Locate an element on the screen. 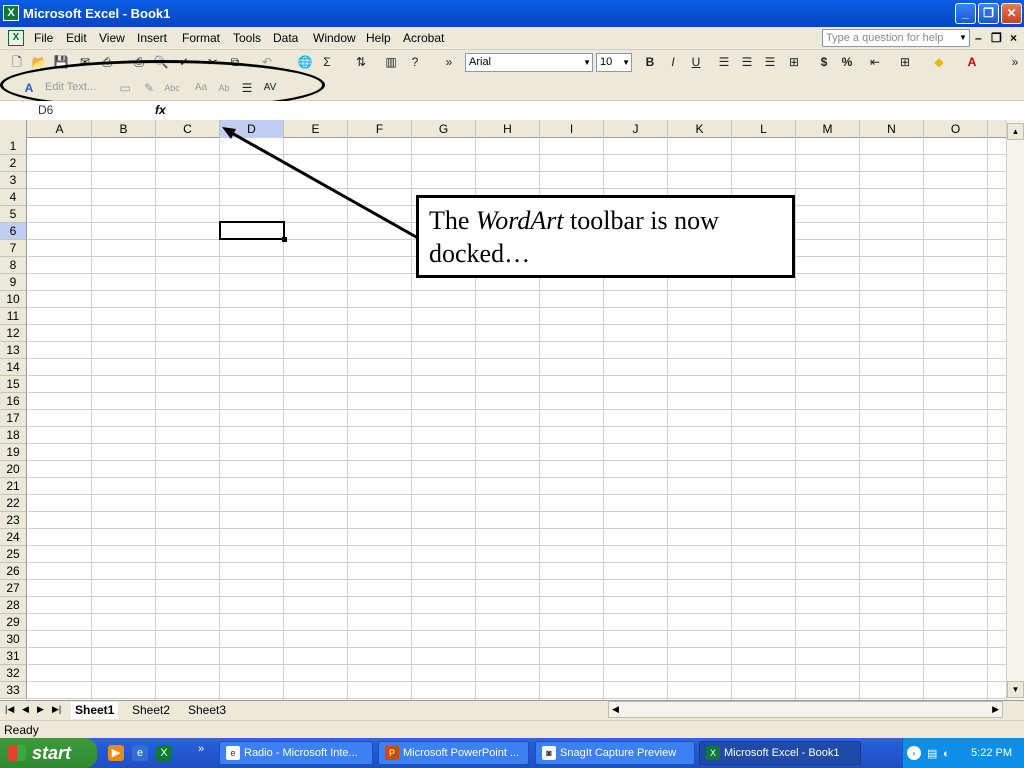 The width and height of the screenshot is (1024, 768). scroll-up-icon: ▲ is located at coordinates (1015, 131).